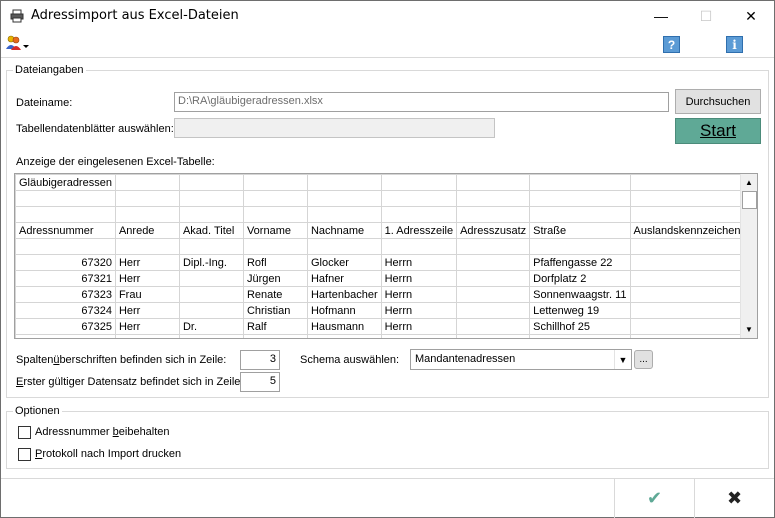 The image size is (775, 518). What do you see at coordinates (344, 278) in the screenshot?
I see `table-cell: Hafner` at bounding box center [344, 278].